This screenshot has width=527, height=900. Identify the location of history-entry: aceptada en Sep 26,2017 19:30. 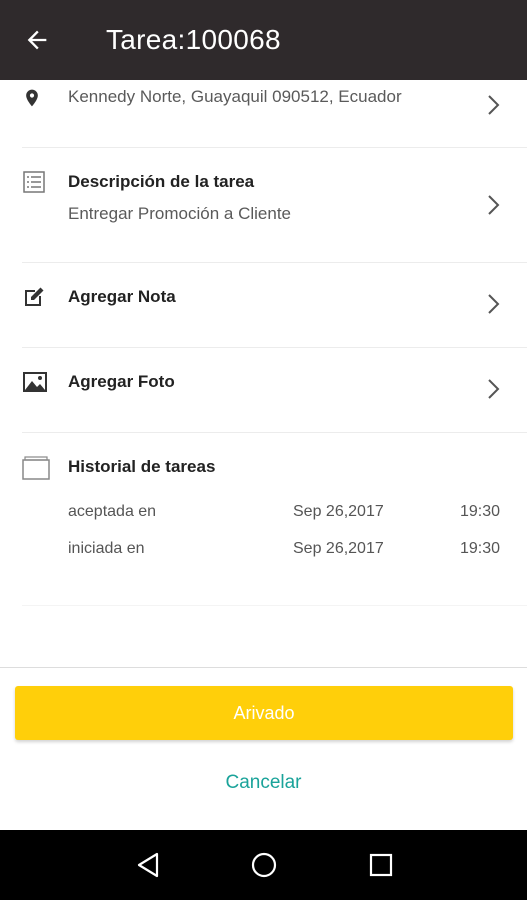
(284, 512).